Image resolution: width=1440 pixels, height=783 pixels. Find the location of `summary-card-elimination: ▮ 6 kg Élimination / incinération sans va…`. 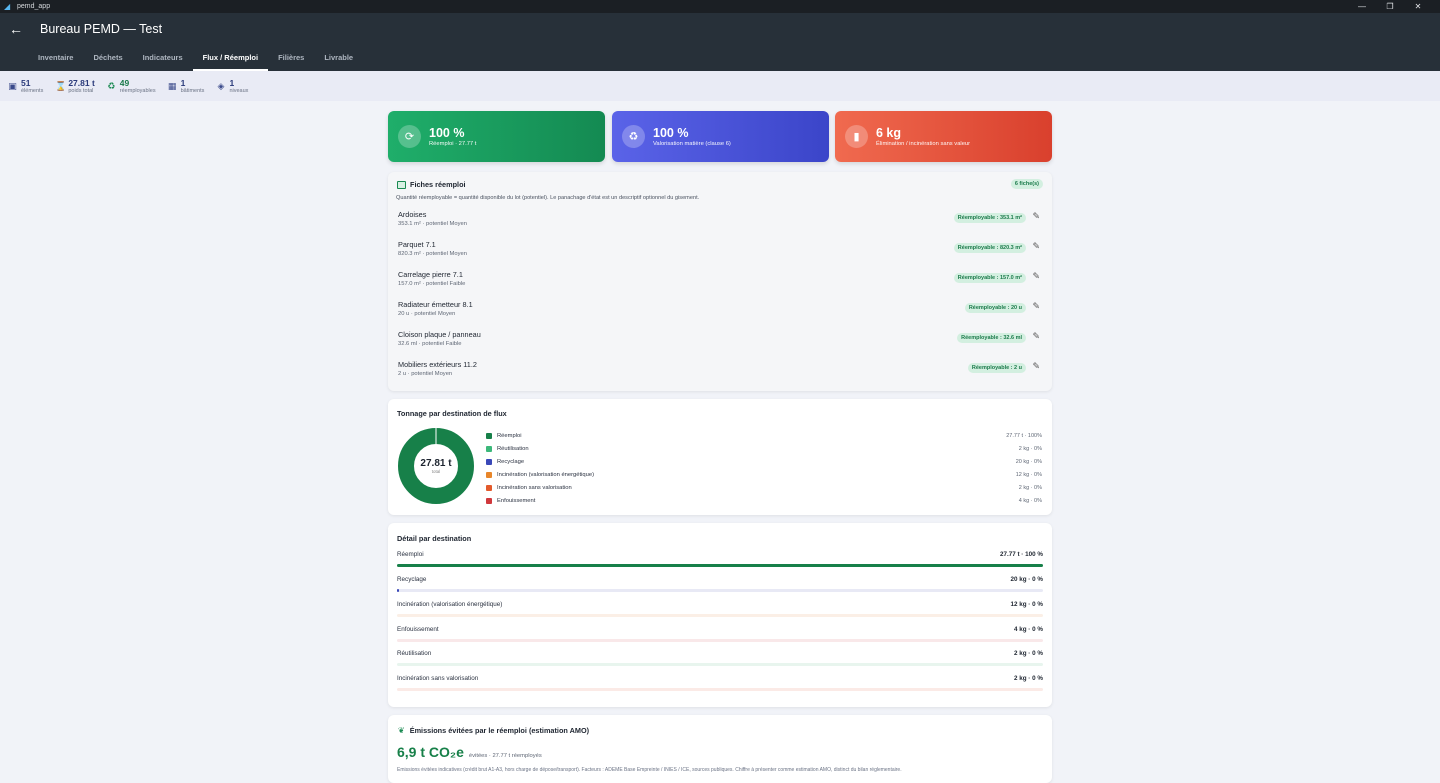

summary-card-elimination: ▮ 6 kg Élimination / incinération sans va… is located at coordinates (943, 136).